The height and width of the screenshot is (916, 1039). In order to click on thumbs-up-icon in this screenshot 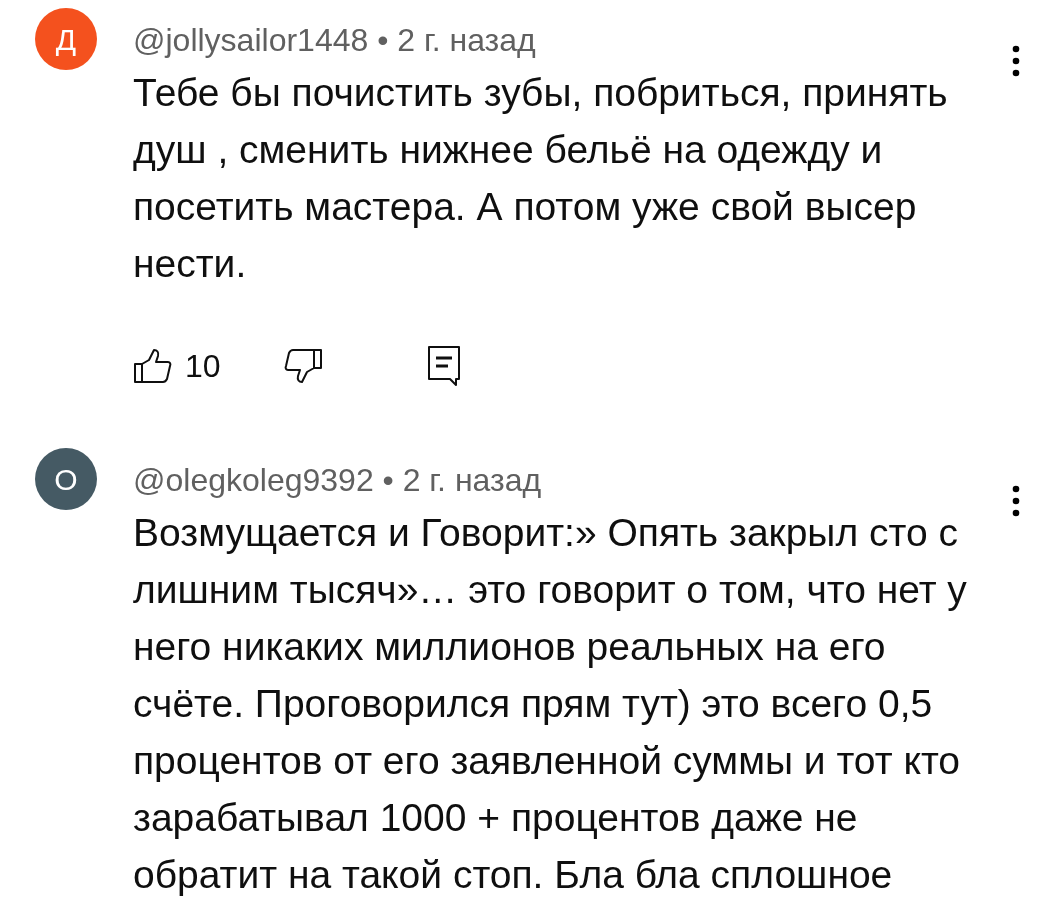, I will do `click(153, 366)`.